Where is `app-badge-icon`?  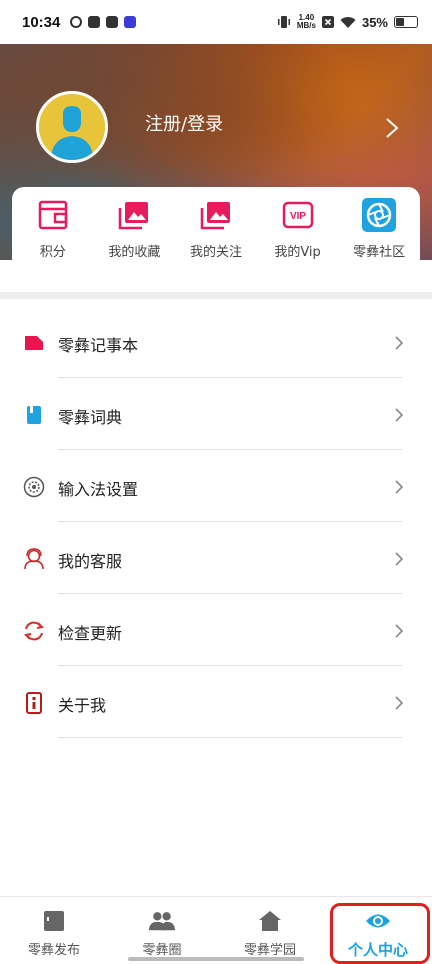 app-badge-icon is located at coordinates (130, 22).